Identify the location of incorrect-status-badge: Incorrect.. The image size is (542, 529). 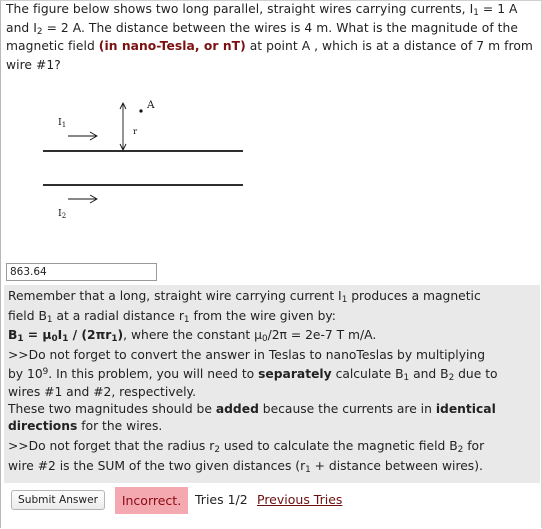
(151, 500).